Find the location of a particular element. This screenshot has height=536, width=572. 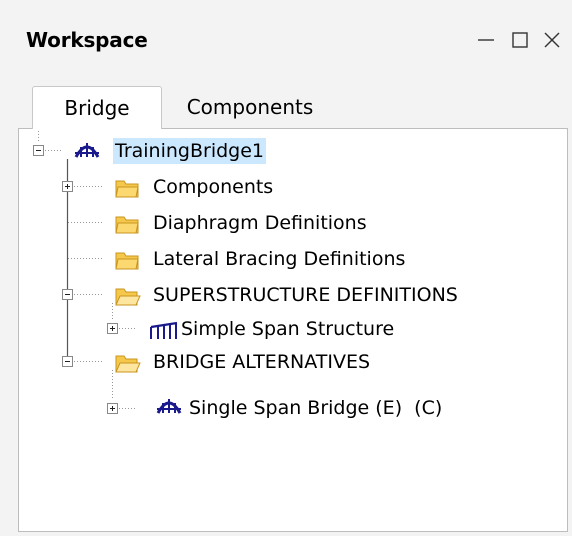

tree-node-superstructure-definitions: SUPERSTRUCTURE DEFINITIONS is located at coordinates (305, 295).